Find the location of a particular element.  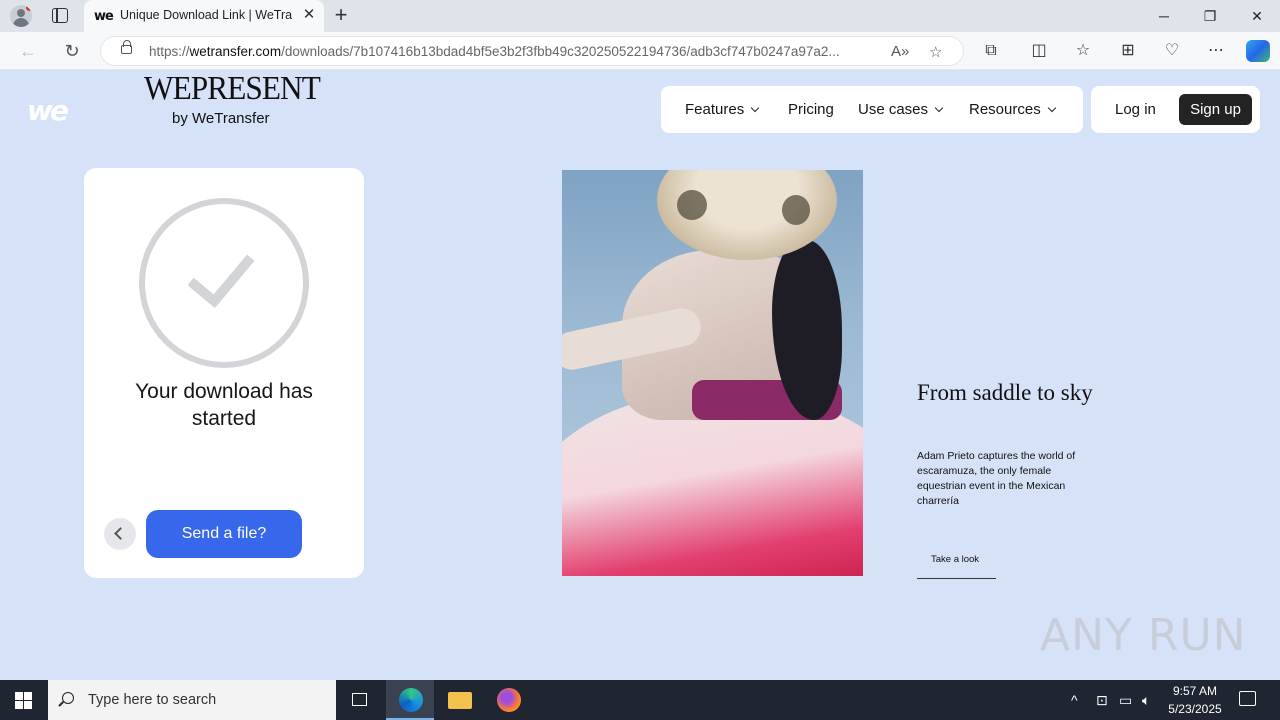

anyrun-watermark: ANY RUN is located at coordinates (1143, 635).